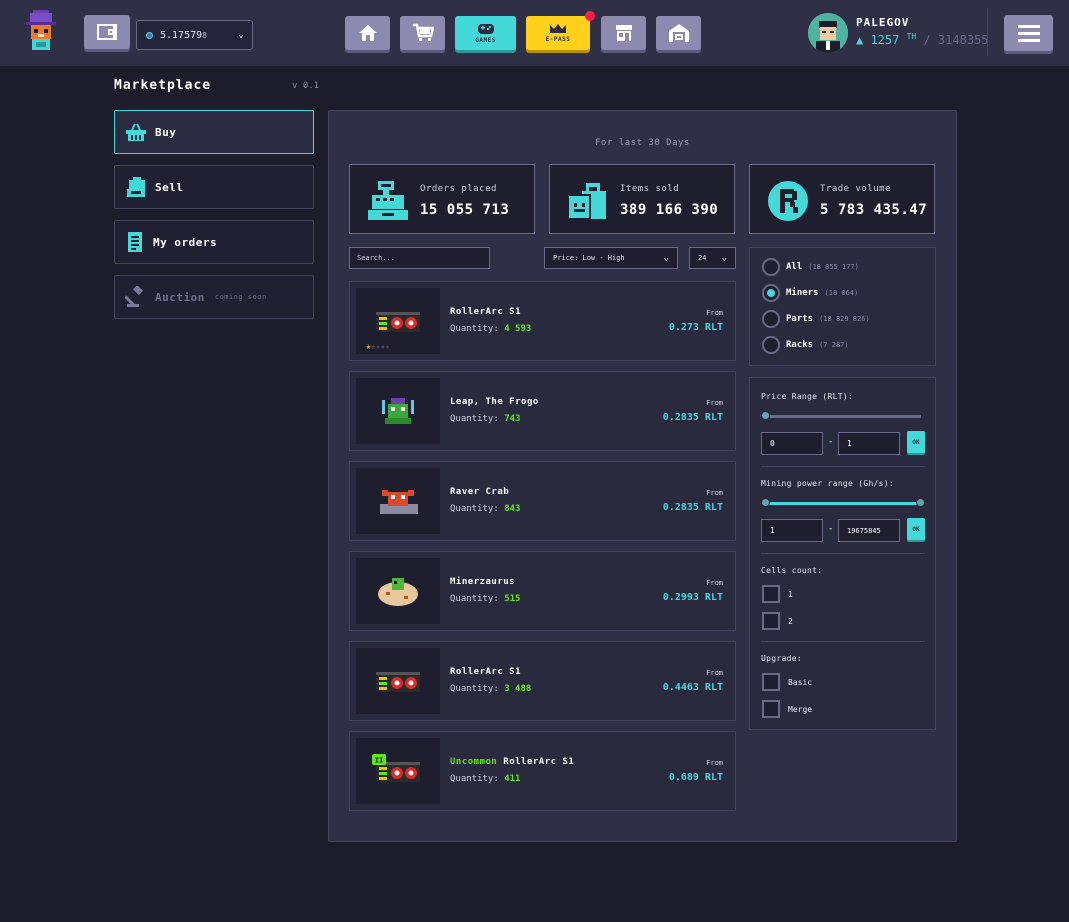  I want to click on balance-dropdown: 5.175798 ⌄, so click(194, 35).